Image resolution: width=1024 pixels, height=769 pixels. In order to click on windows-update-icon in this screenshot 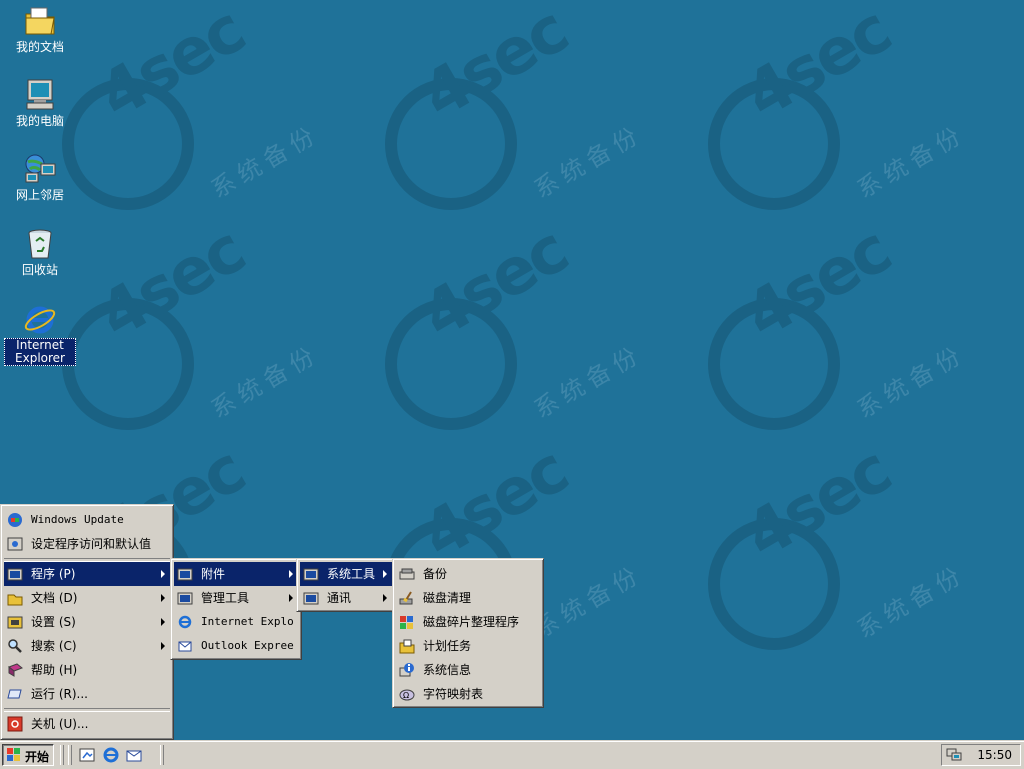, I will do `click(15, 520)`.